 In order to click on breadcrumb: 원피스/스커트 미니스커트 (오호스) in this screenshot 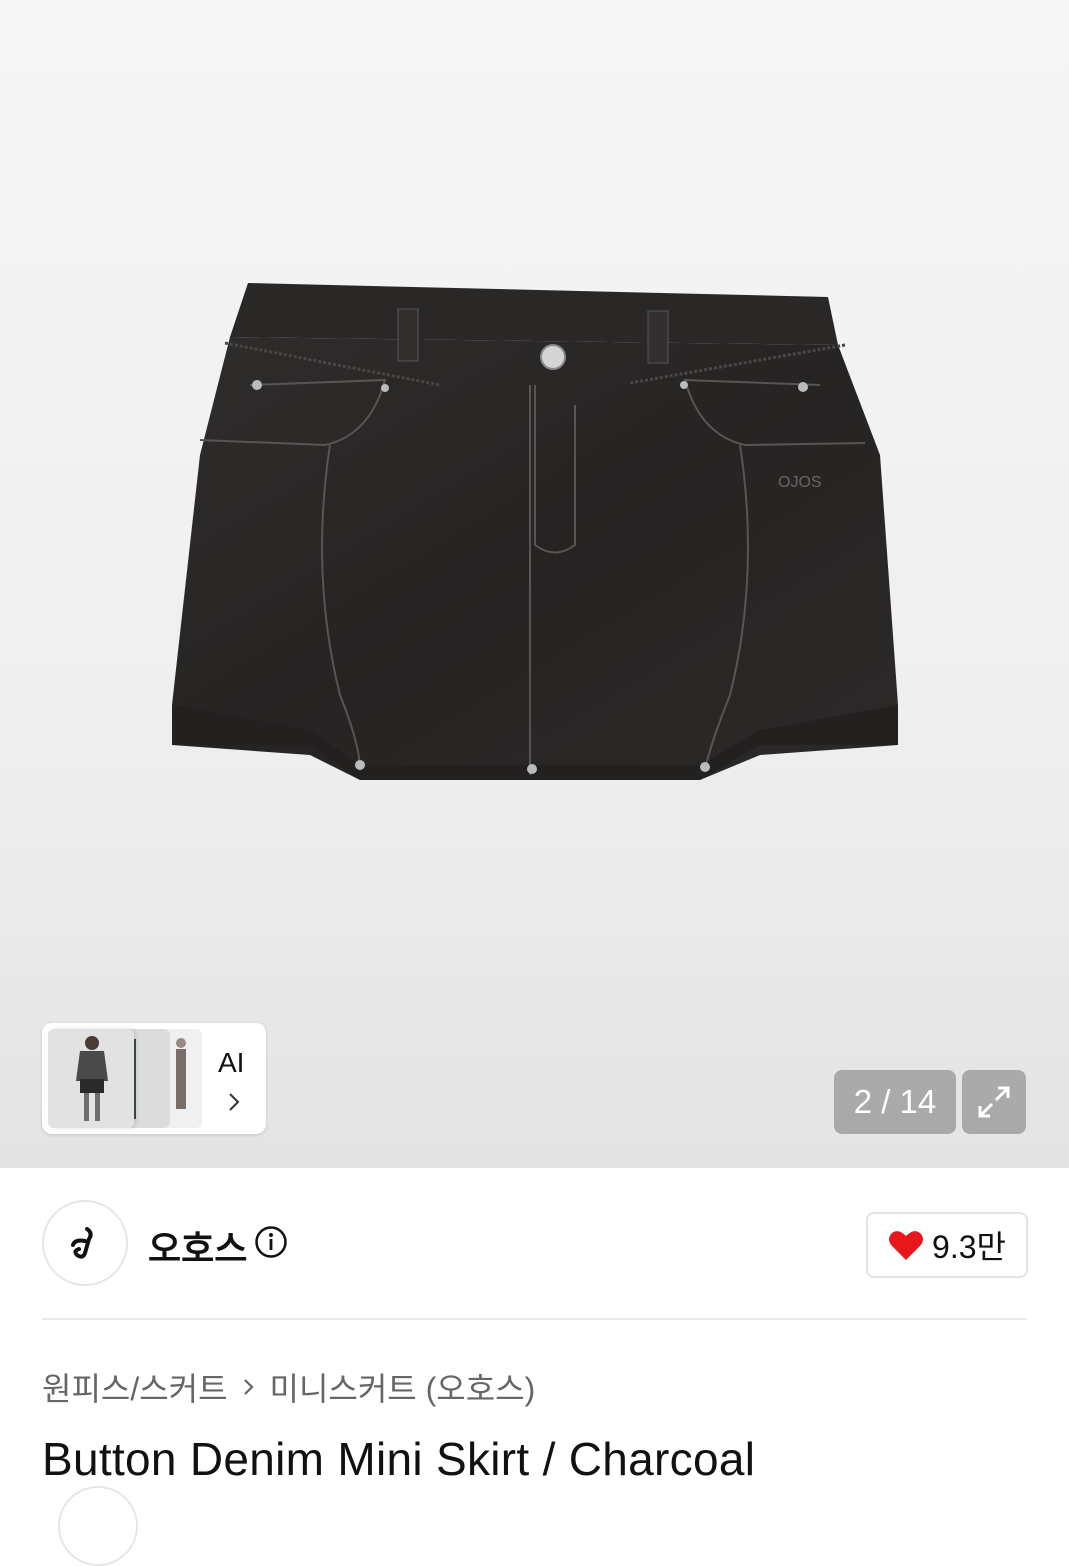, I will do `click(288, 1387)`.